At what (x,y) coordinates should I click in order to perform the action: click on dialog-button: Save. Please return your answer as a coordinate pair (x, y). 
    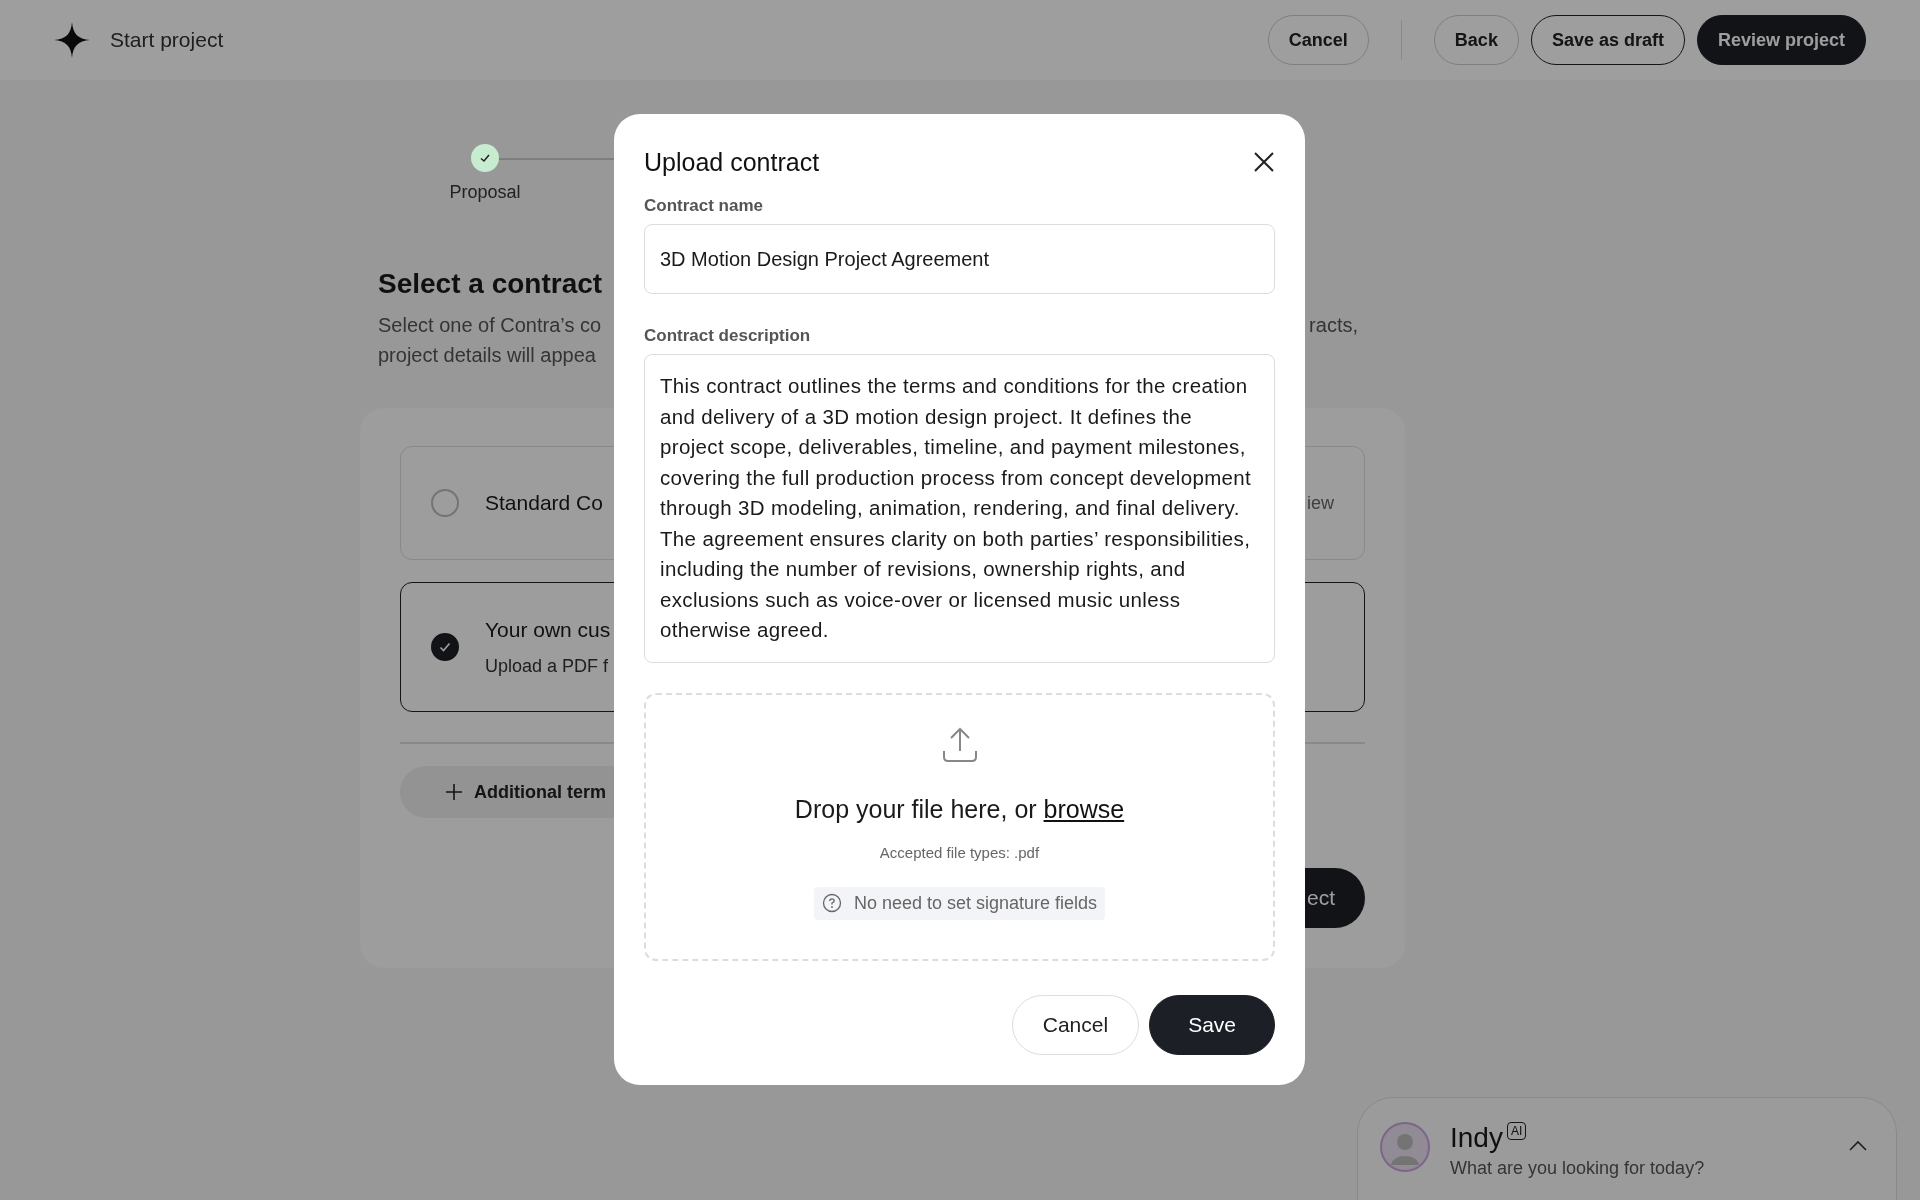
    Looking at the image, I should click on (1212, 1025).